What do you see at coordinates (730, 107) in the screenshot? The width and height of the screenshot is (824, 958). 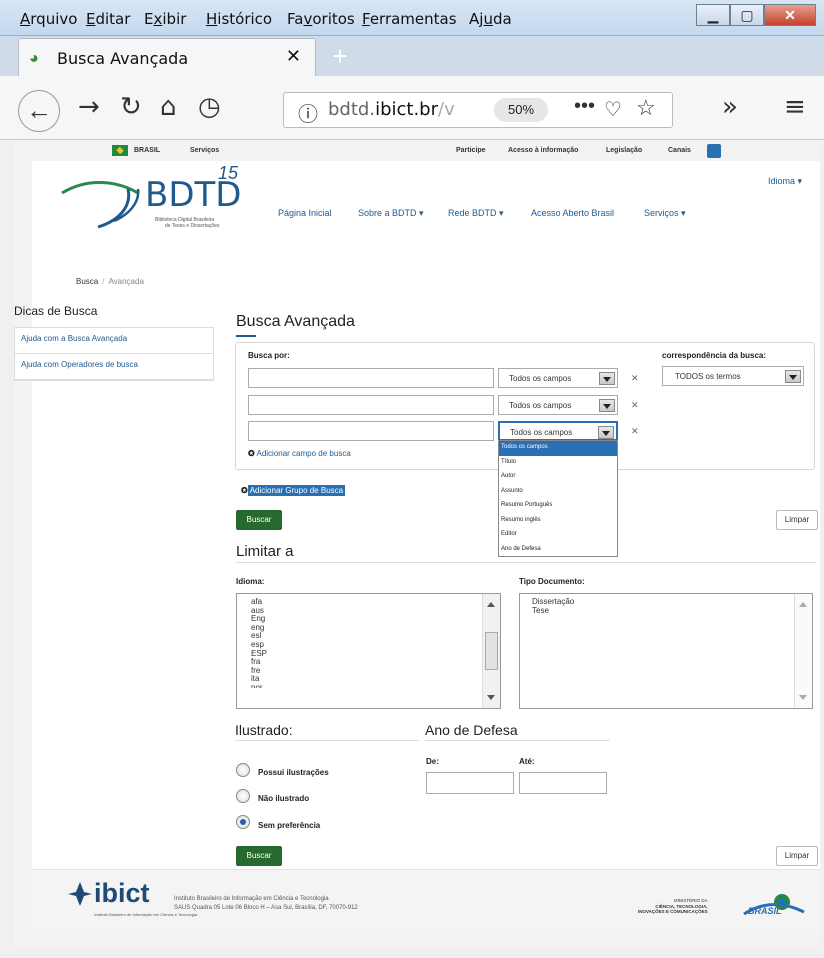 I see `overflow-icon: »` at bounding box center [730, 107].